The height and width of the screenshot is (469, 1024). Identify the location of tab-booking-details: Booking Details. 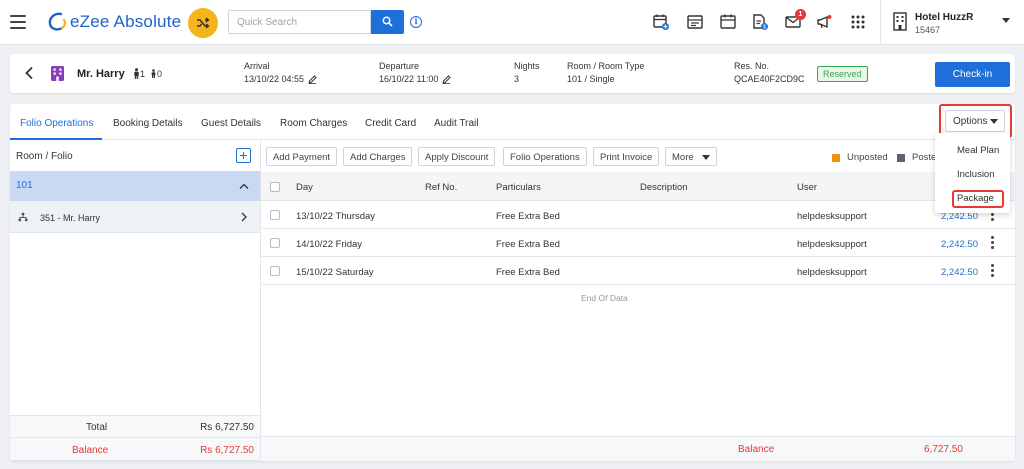
(147, 123).